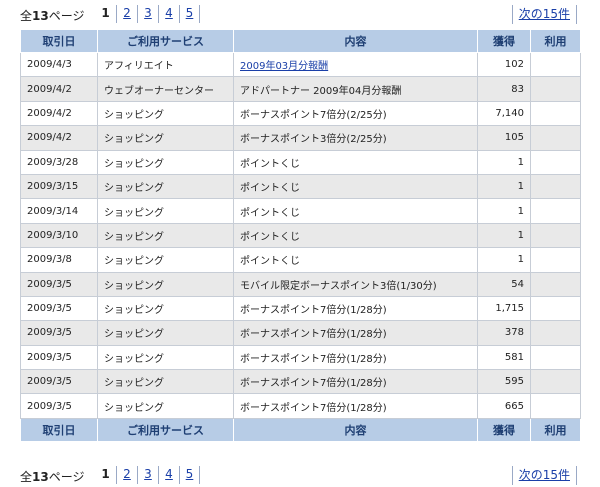 This screenshot has width=600, height=487. Describe the element at coordinates (355, 284) in the screenshot. I see `cell-content: モバイル限定ボーナスポイント3倍(1/30分)` at that location.